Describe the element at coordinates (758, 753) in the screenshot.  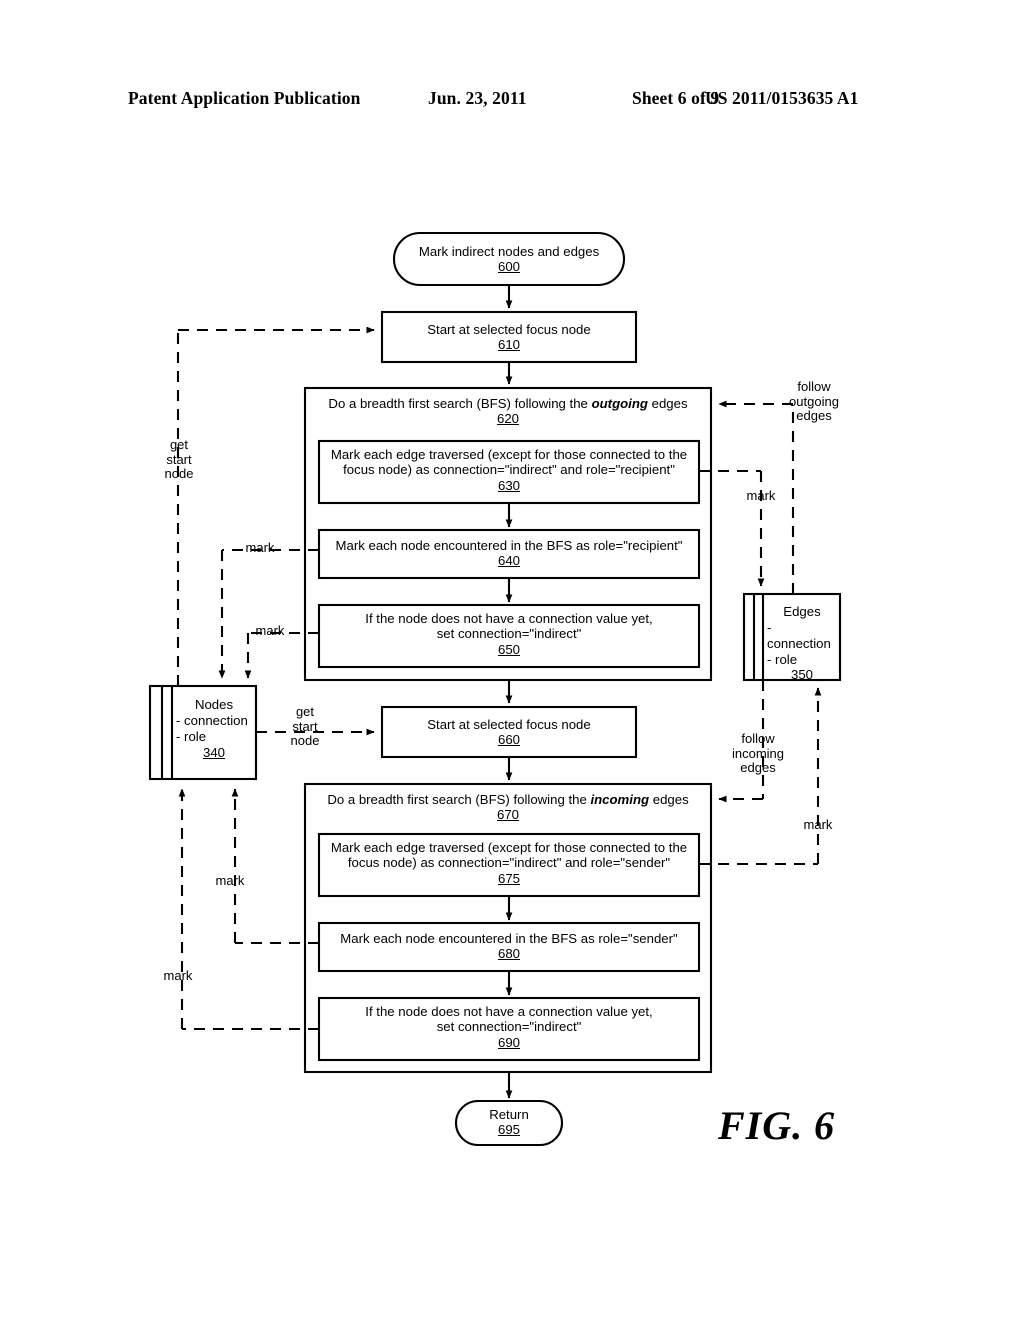
I see `annotation-follow-incoming-edges: follow incoming edges` at that location.